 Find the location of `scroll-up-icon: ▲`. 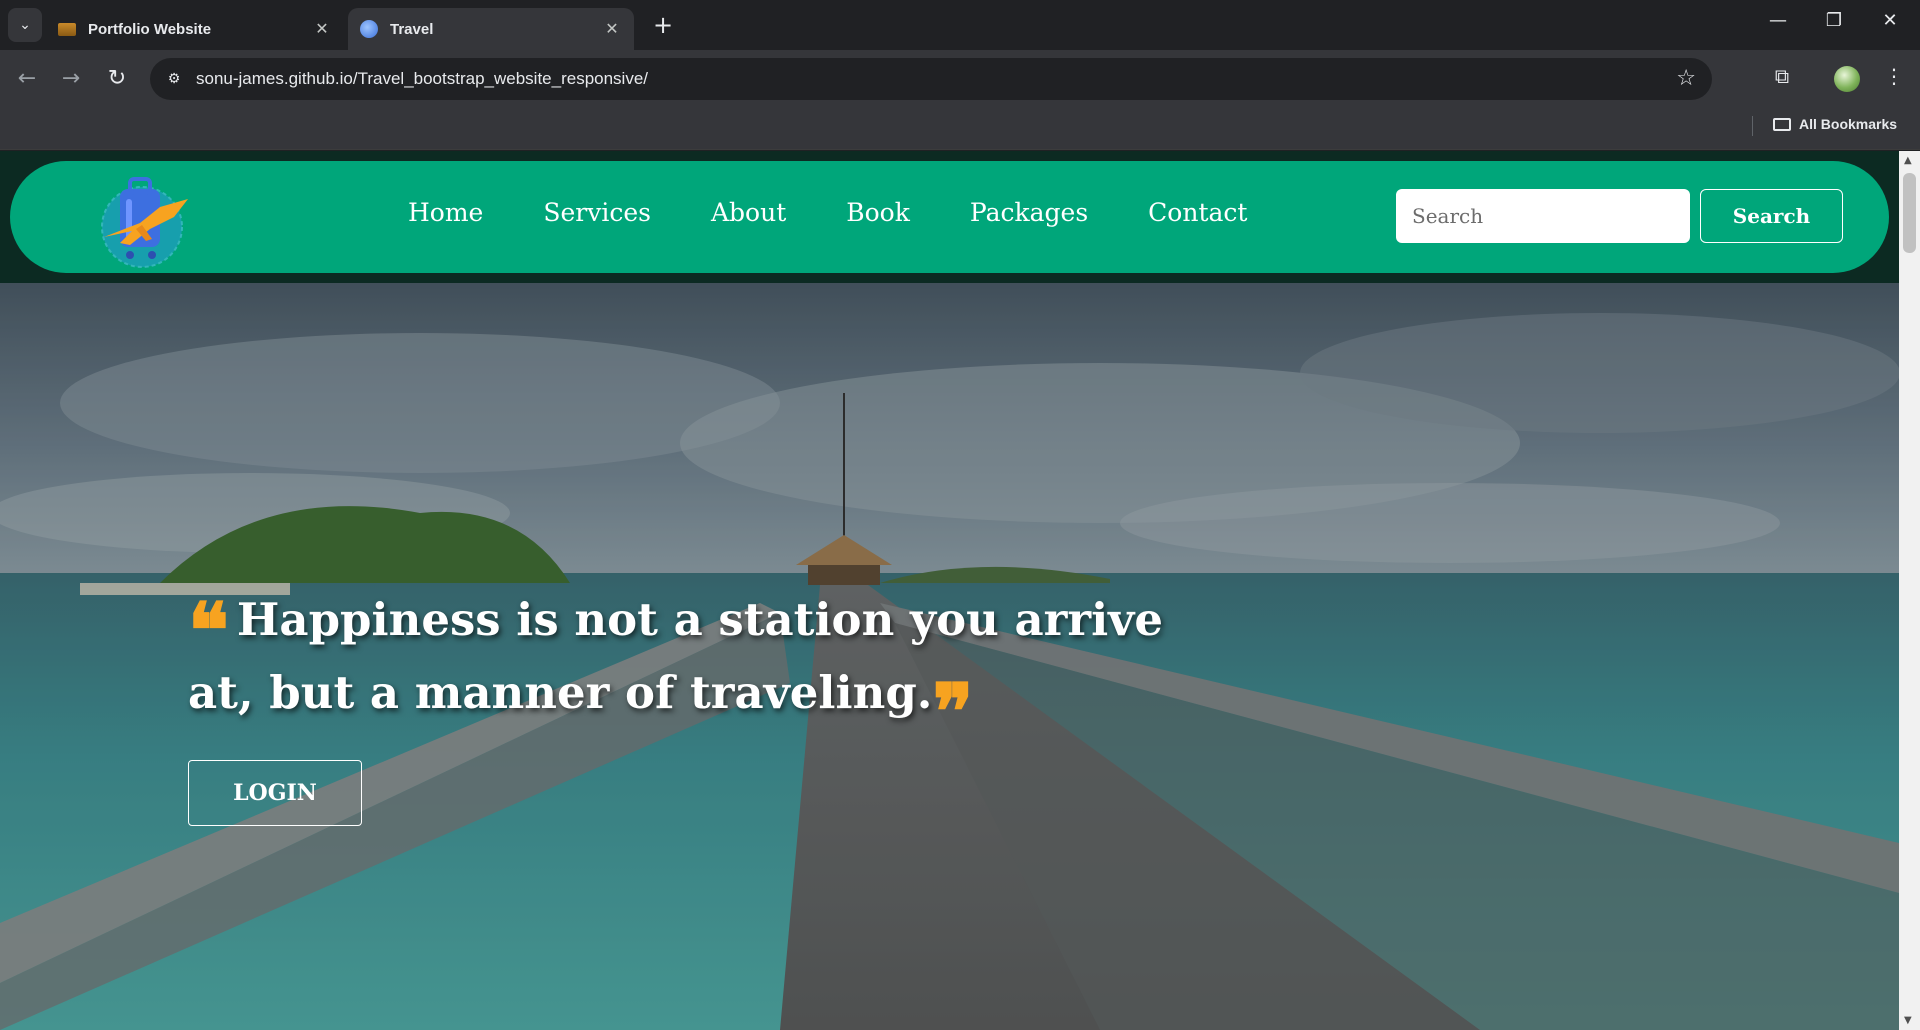

scroll-up-icon: ▲ is located at coordinates (1908, 160).